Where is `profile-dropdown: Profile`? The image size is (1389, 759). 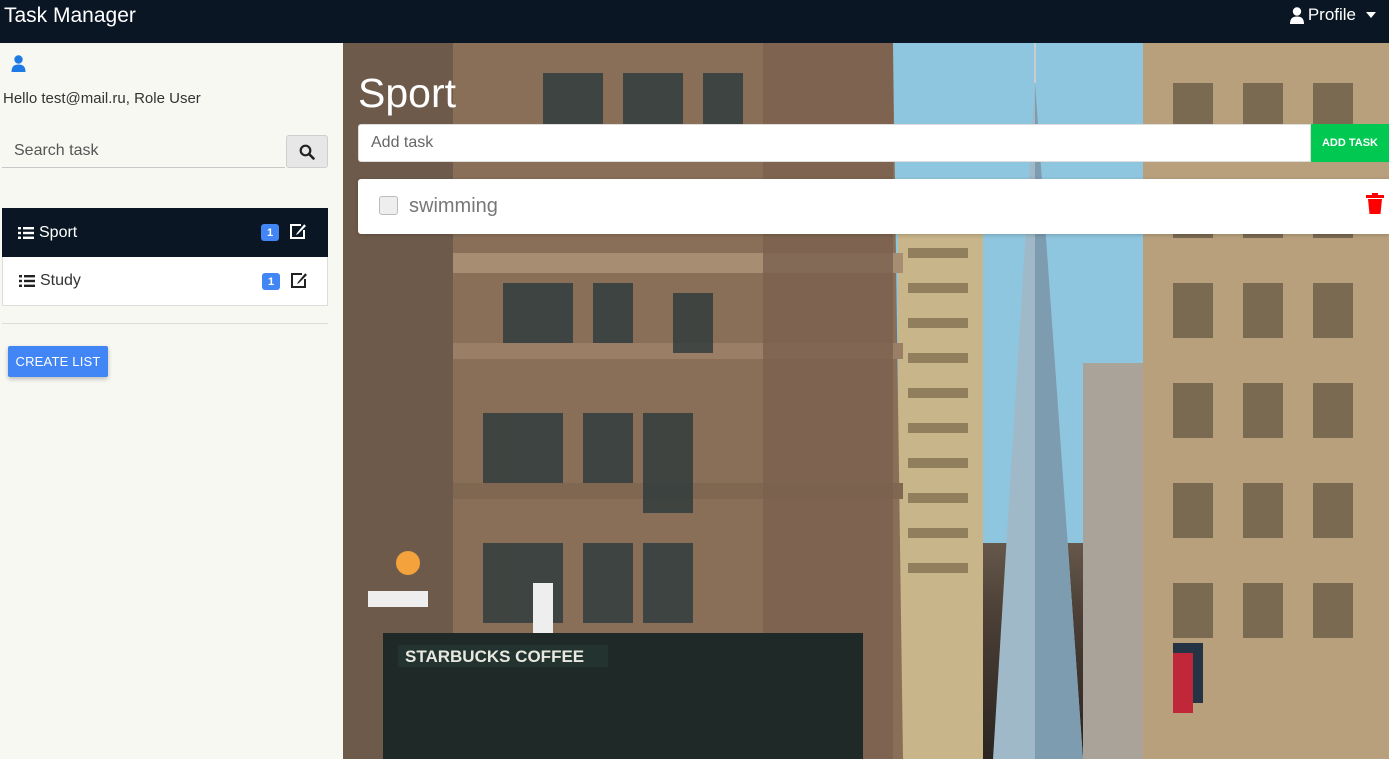 profile-dropdown: Profile is located at coordinates (1332, 15).